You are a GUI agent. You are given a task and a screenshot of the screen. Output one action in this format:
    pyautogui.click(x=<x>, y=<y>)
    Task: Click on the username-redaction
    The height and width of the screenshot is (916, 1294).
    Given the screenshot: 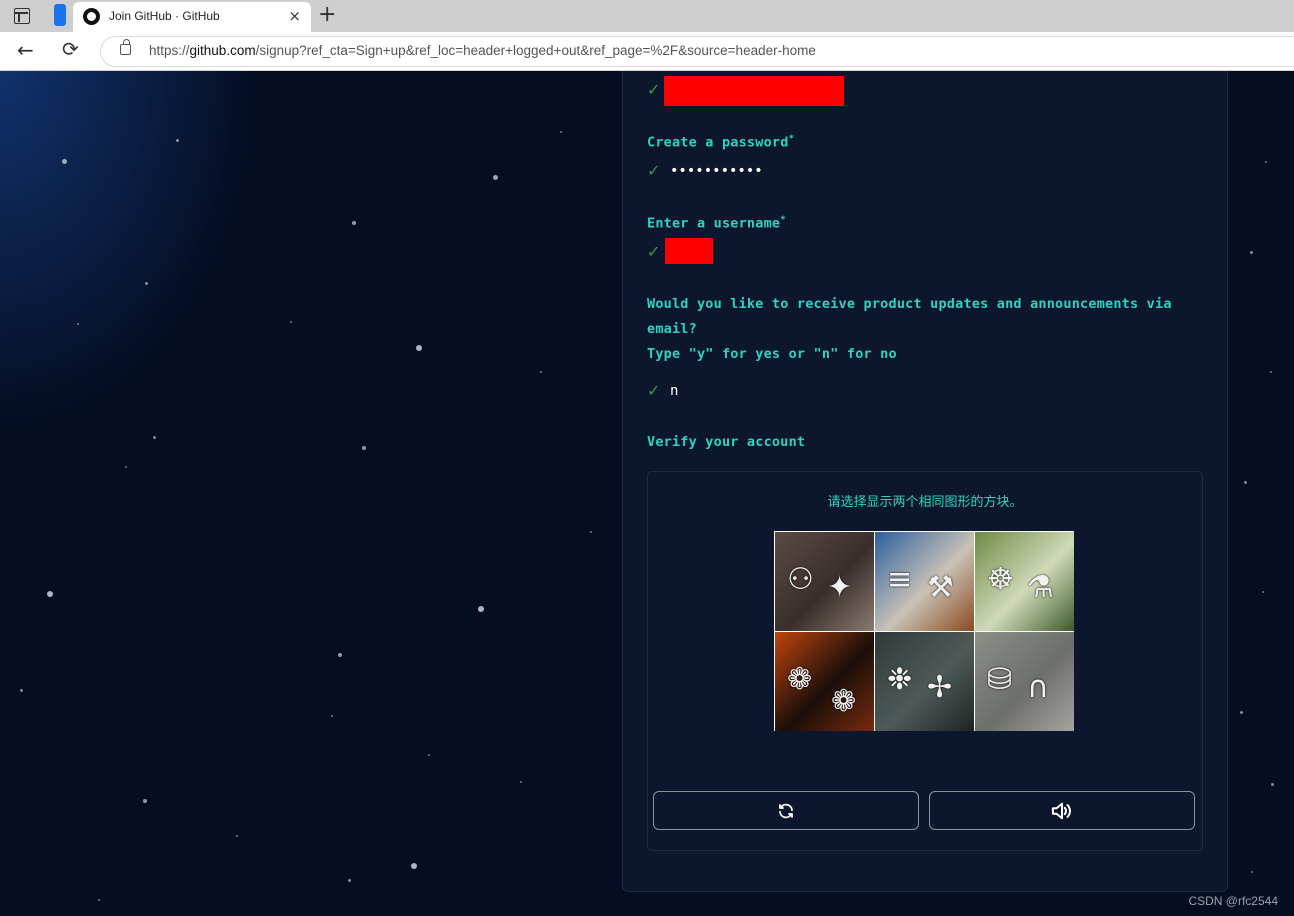 What is the action you would take?
    pyautogui.click(x=689, y=251)
    